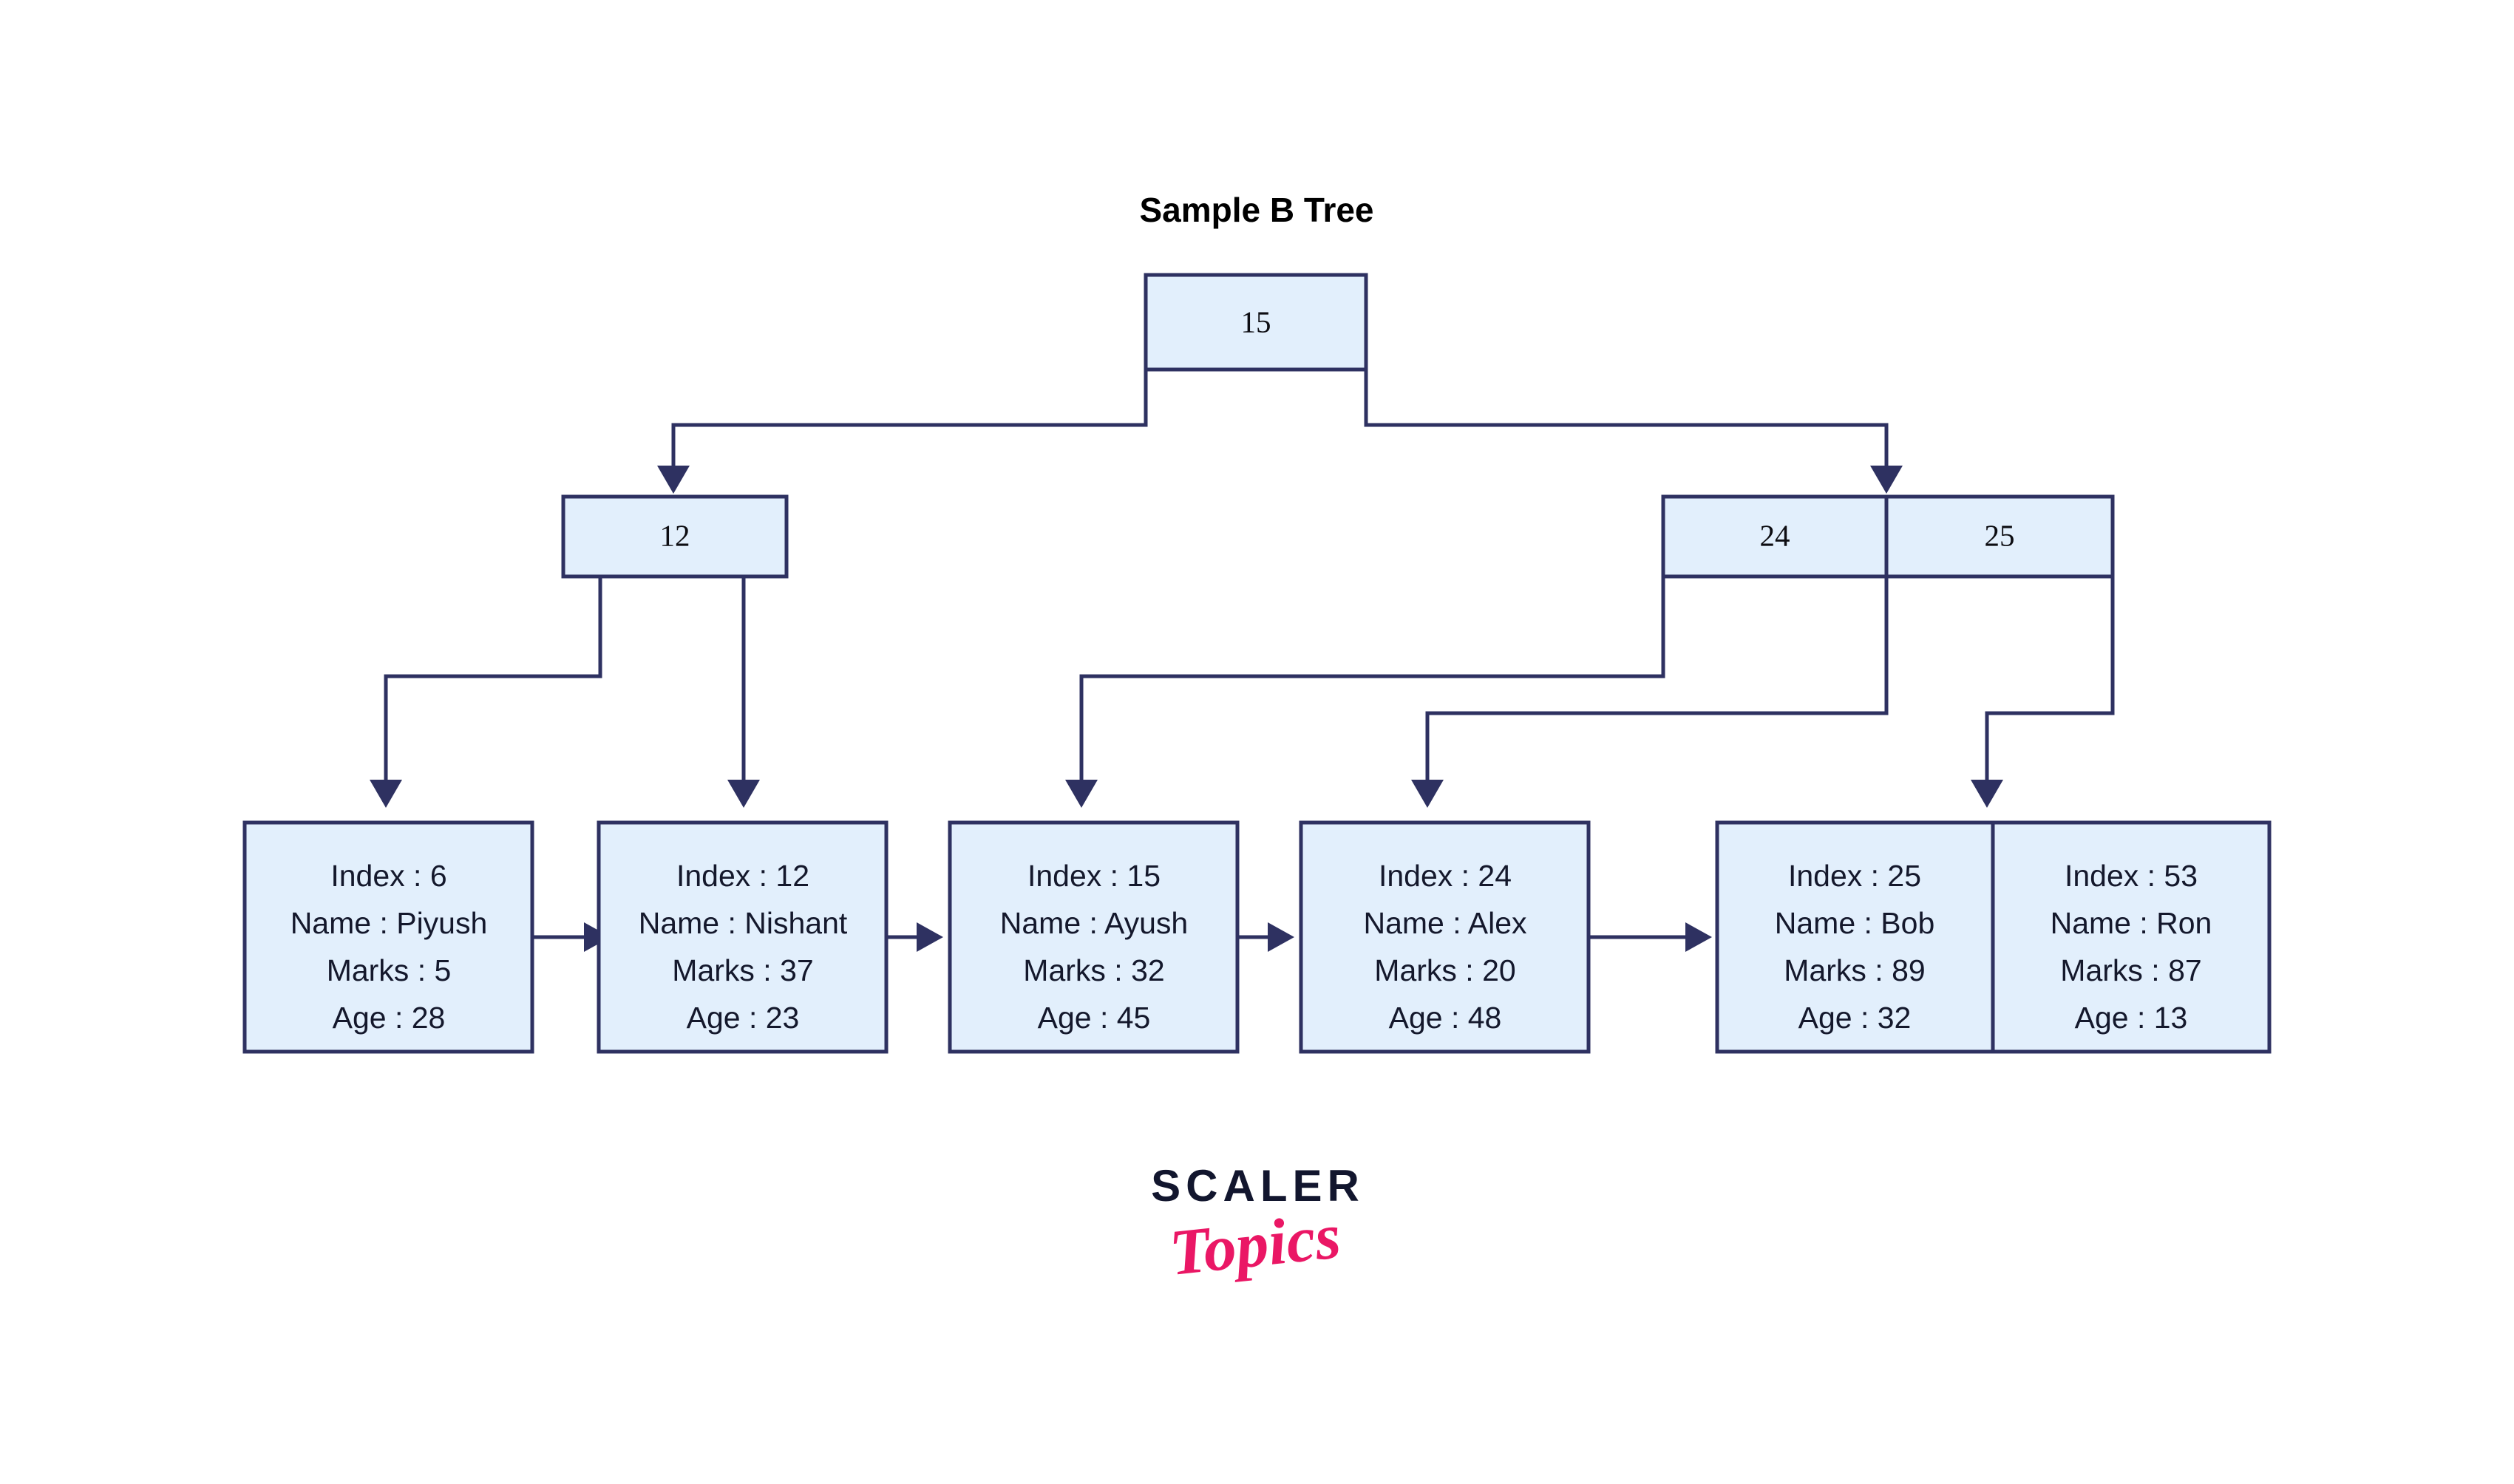  Describe the element at coordinates (1094, 876) in the screenshot. I see `leaf-3-index: Index : 15` at that location.